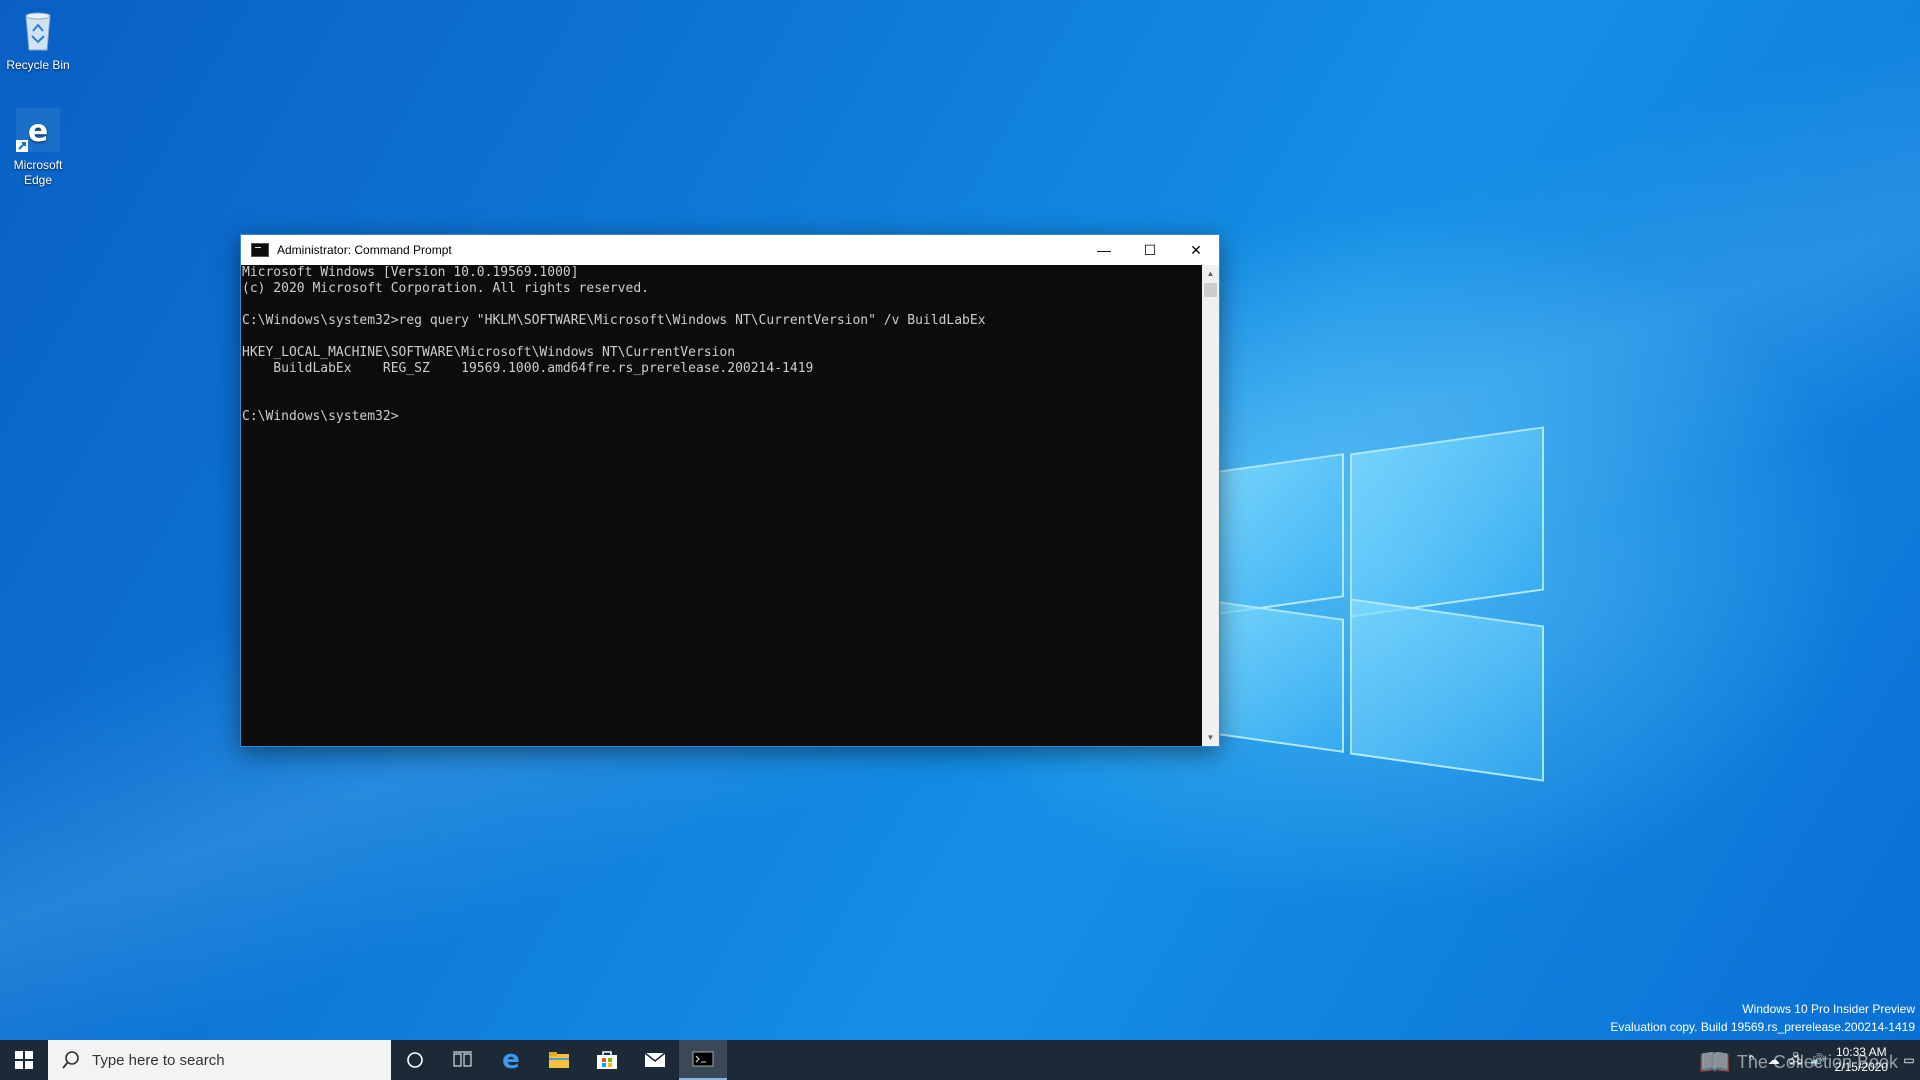  I want to click on book-logo-icon: 📖, so click(1714, 1062).